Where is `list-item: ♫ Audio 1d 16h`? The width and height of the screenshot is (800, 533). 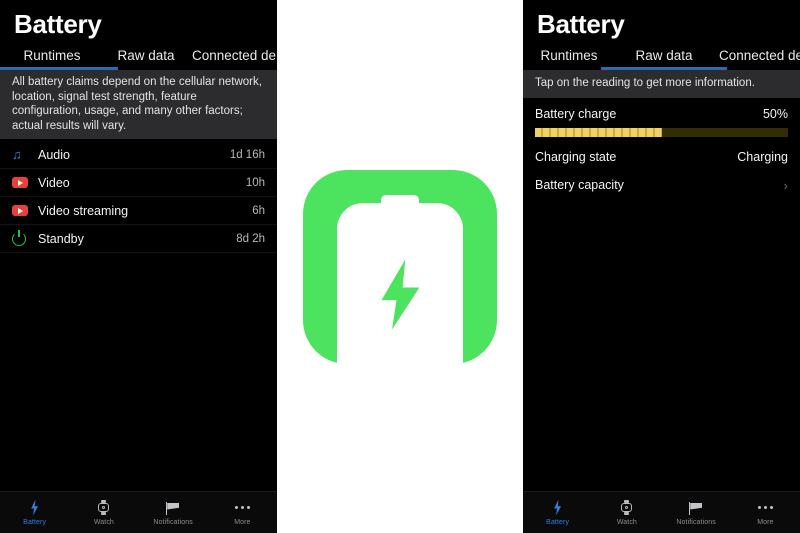 list-item: ♫ Audio 1d 16h is located at coordinates (138, 155).